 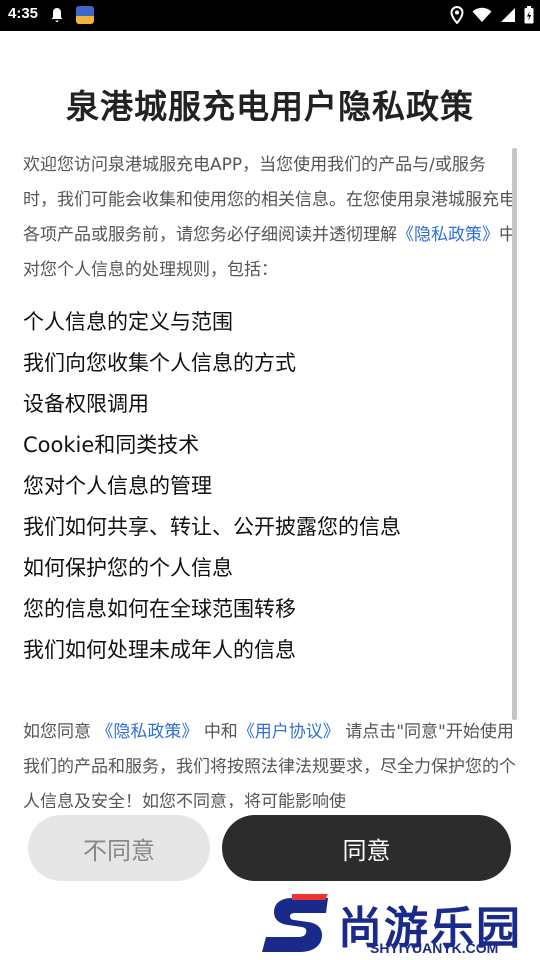 I want to click on list-item: 我们如何共享、转让、公开披露您的信息, so click(x=212, y=527).